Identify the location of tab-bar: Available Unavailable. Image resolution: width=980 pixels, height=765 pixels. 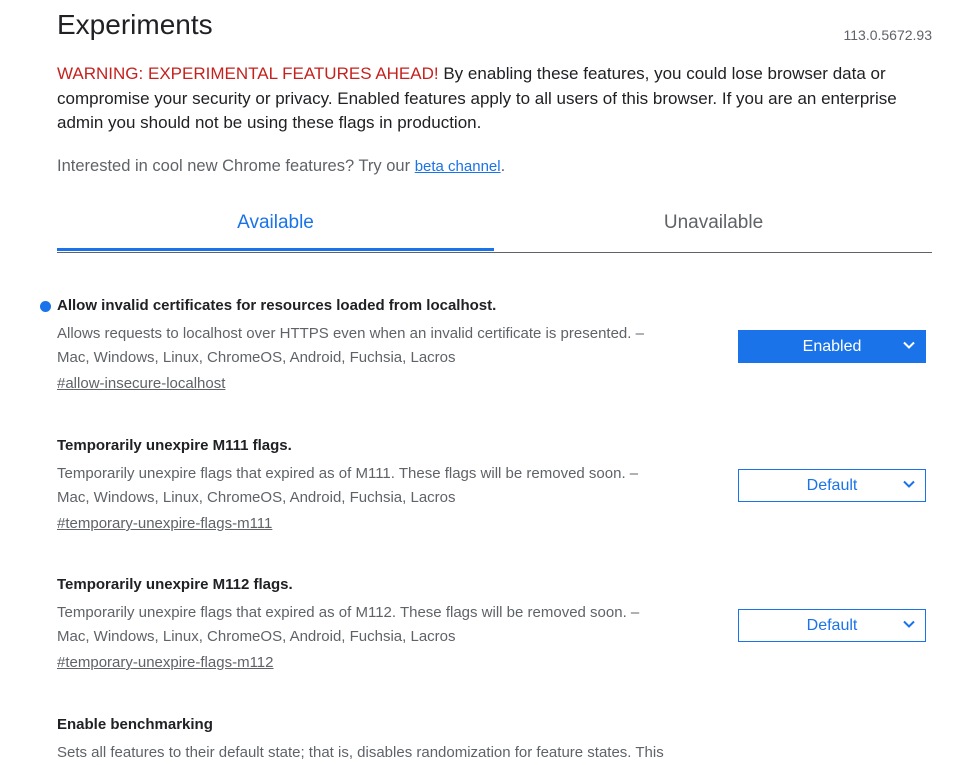
(494, 226).